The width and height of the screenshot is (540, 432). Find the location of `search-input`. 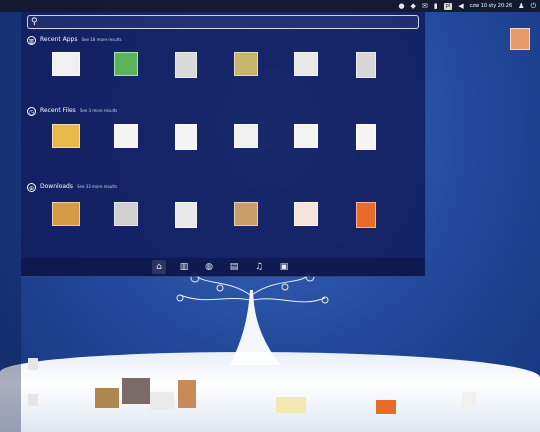

search-input is located at coordinates (230, 23).